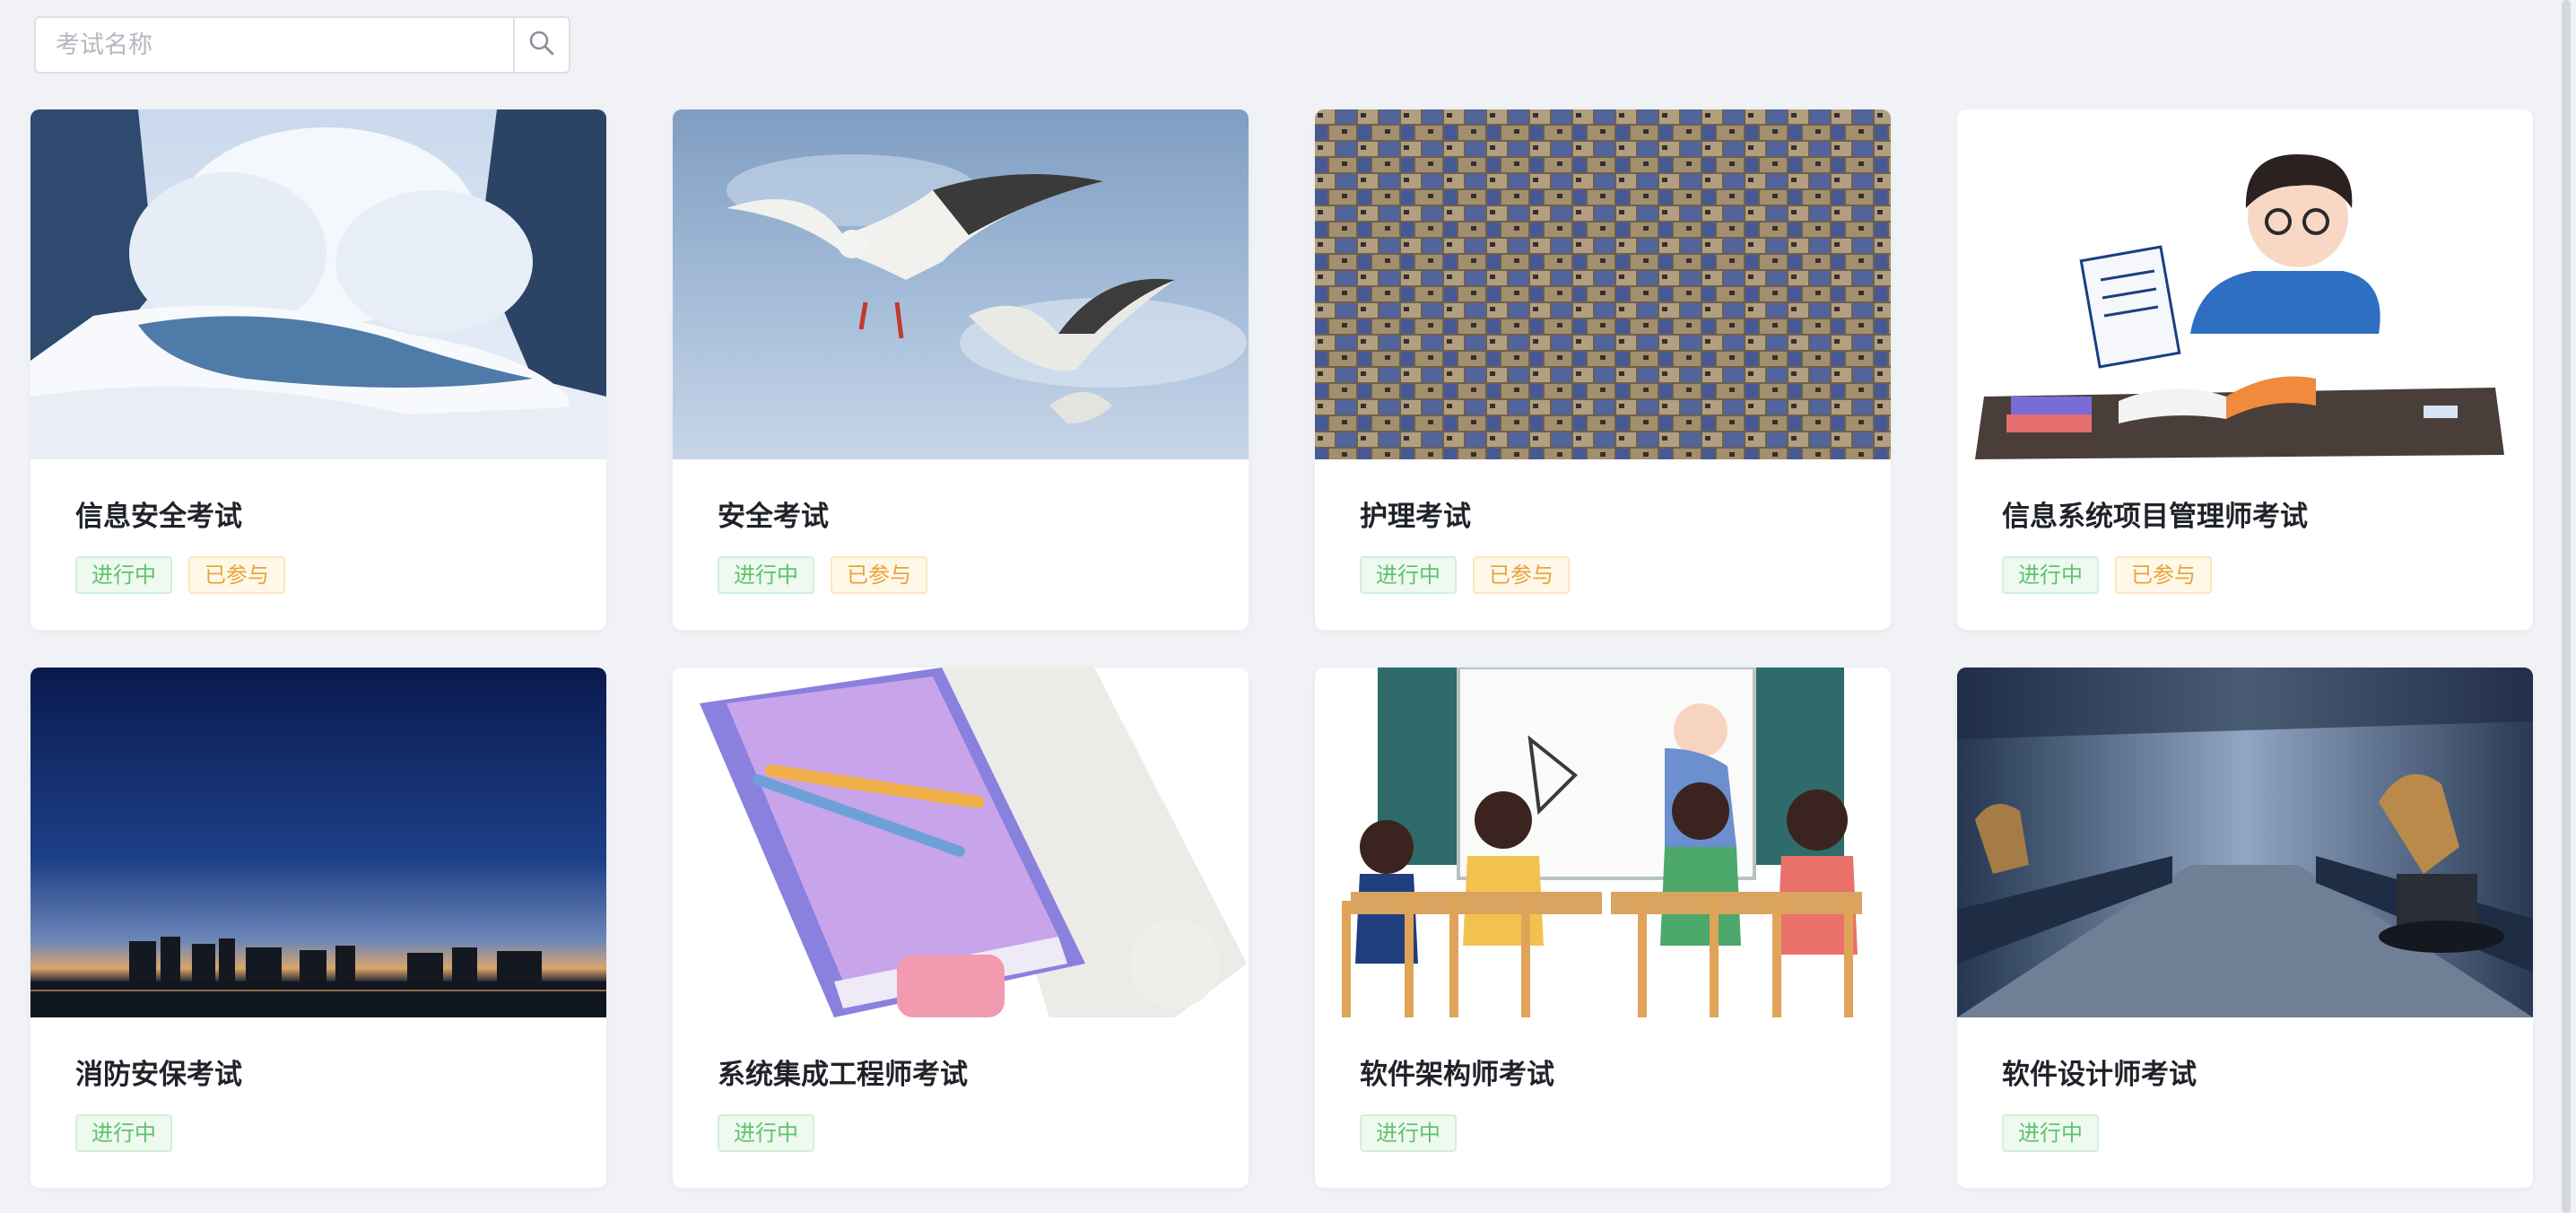 The height and width of the screenshot is (1213, 2576). What do you see at coordinates (843, 1075) in the screenshot?
I see `exam-title: 系统集成工程师考试` at bounding box center [843, 1075].